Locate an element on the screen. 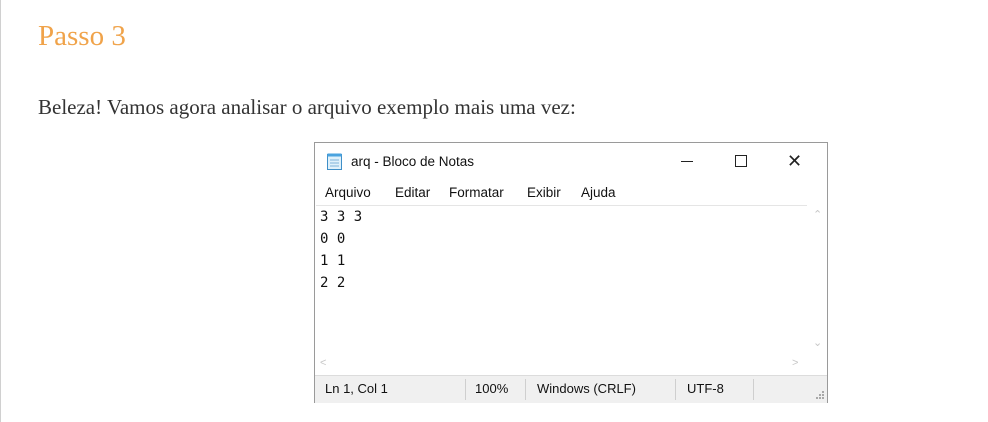 This screenshot has width=988, height=422. vertical-scrollbar: ⌃ ⌄ is located at coordinates (817, 280).